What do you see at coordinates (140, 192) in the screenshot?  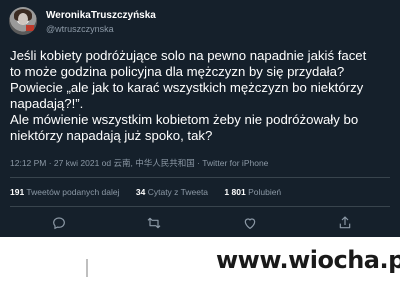 I see `quotes-count: 34` at bounding box center [140, 192].